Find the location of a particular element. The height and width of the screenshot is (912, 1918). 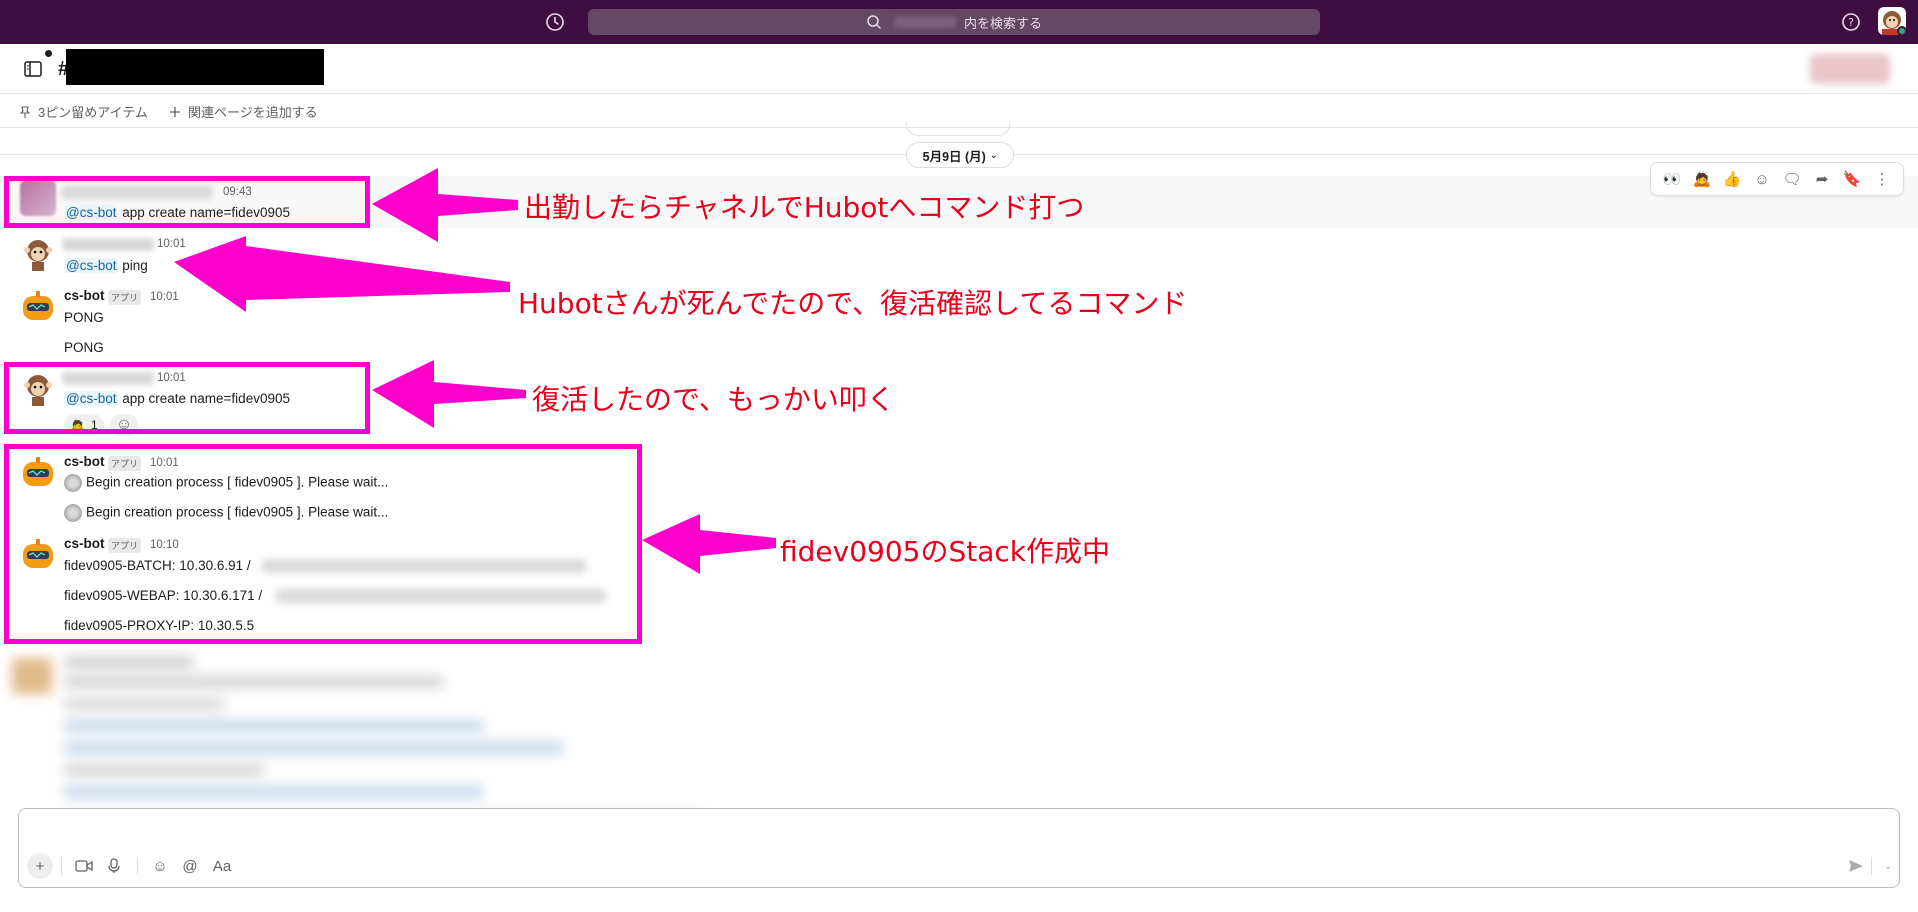

pinned-items-button: 3ピン留めアイテム is located at coordinates (83, 111).